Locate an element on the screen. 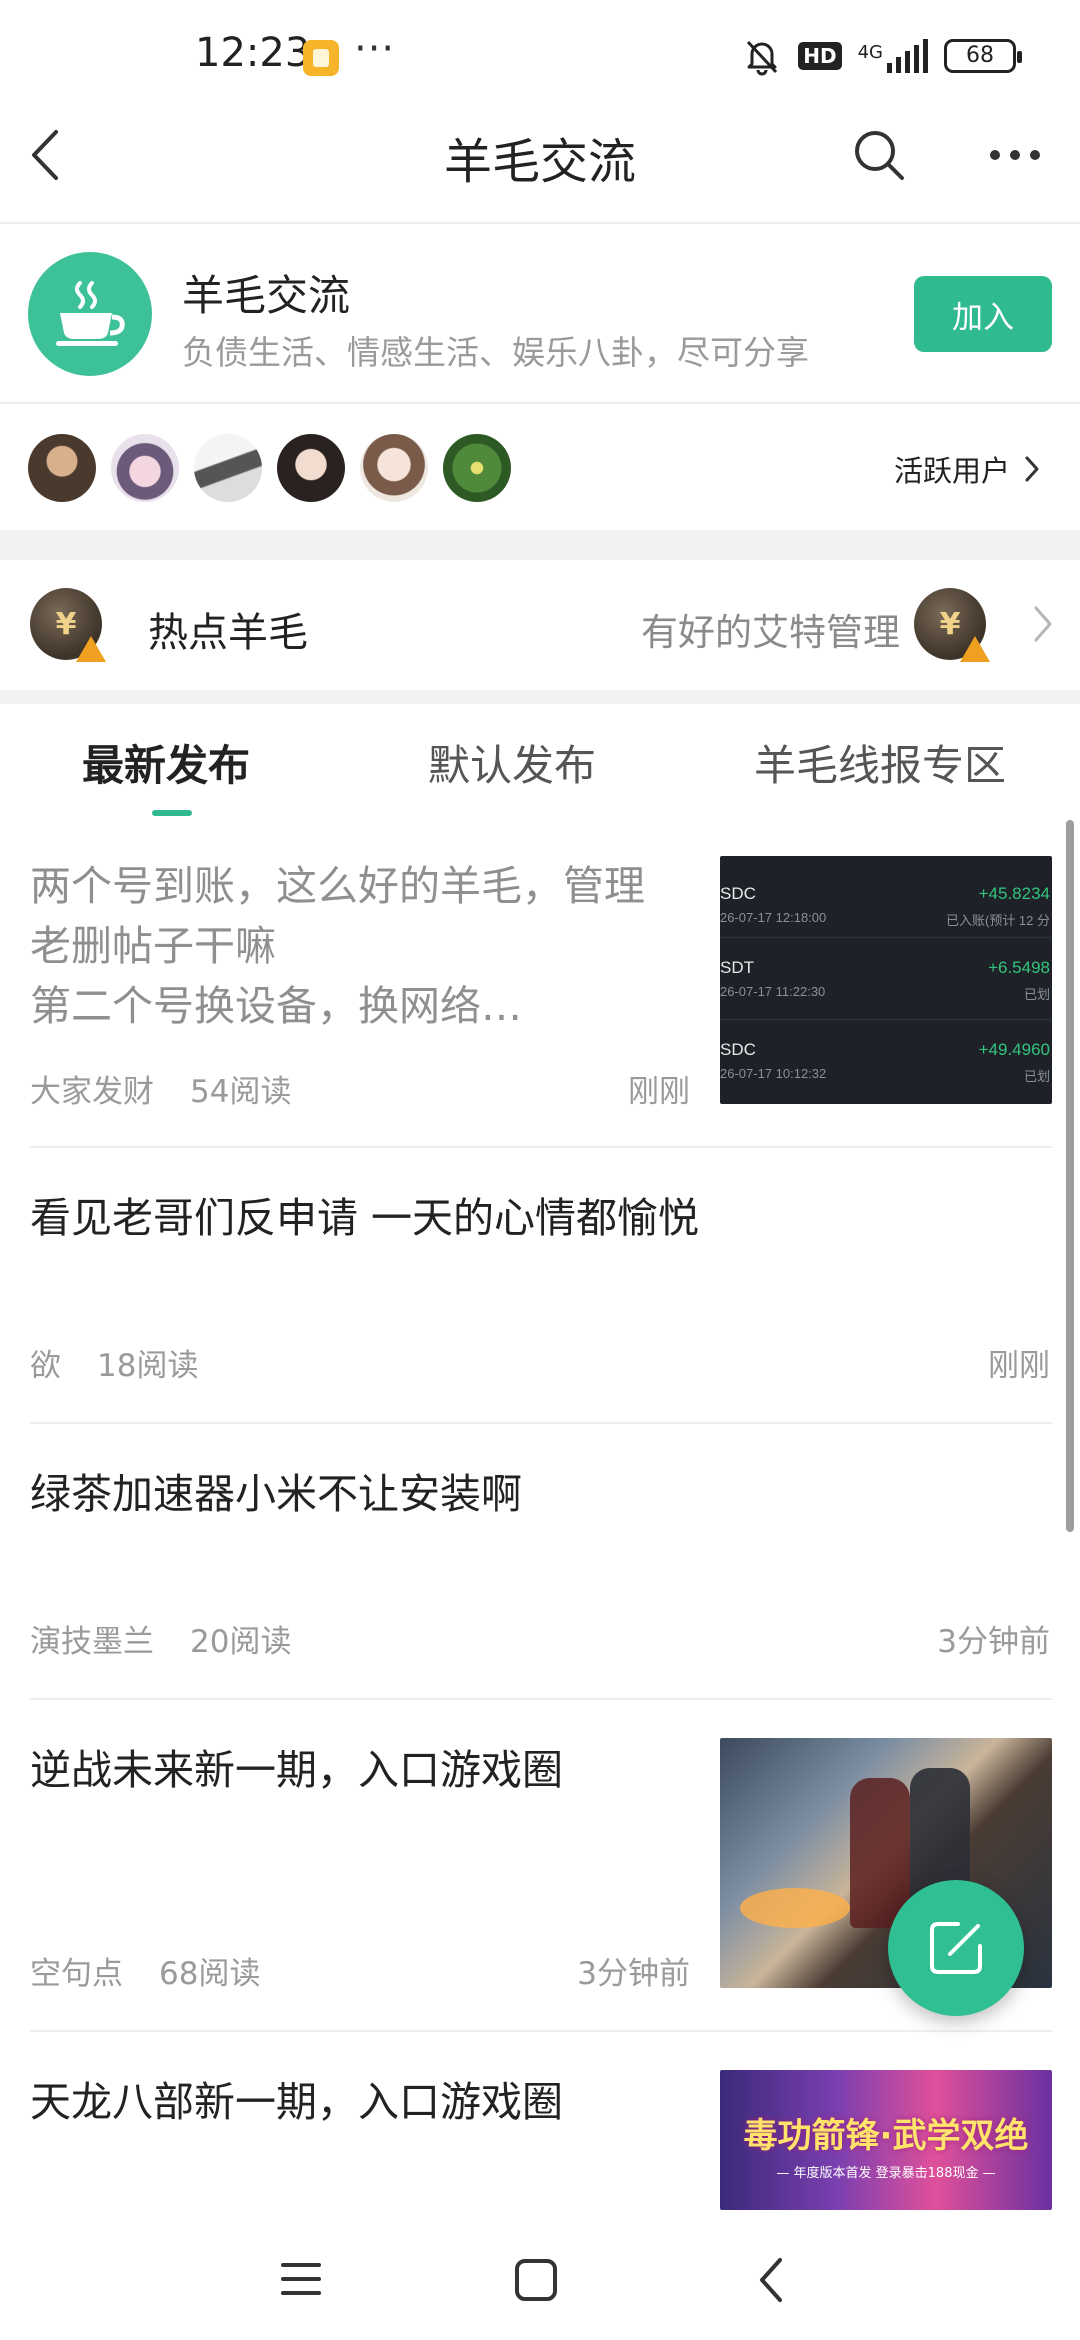 Image resolution: width=1080 pixels, height=2340 pixels. status-time: 12:23 is located at coordinates (253, 53).